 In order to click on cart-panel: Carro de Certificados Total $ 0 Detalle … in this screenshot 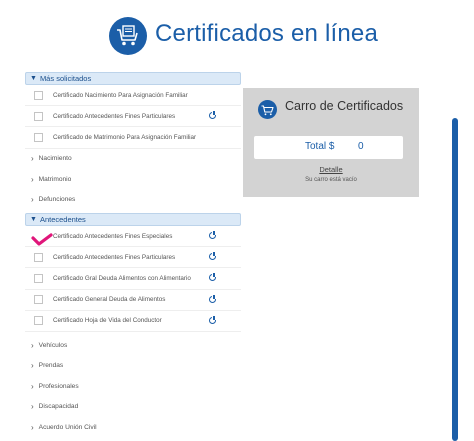, I will do `click(331, 142)`.